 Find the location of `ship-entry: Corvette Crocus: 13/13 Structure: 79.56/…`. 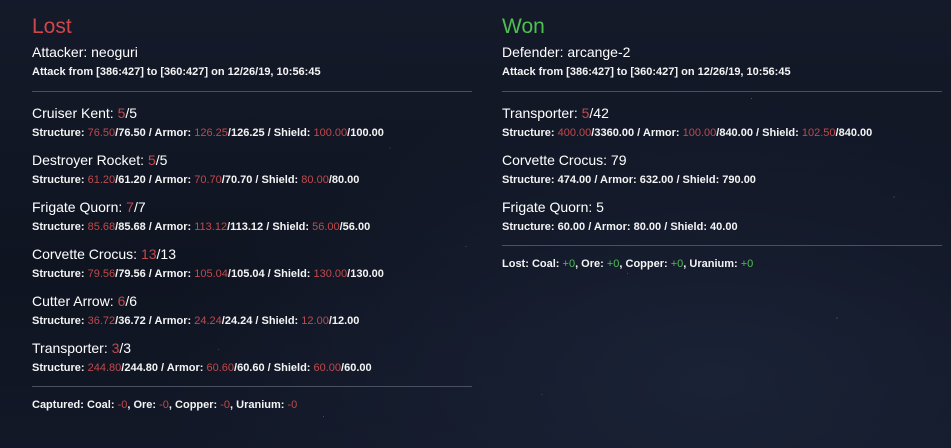

ship-entry: Corvette Crocus: 13/13 Structure: 79.56/… is located at coordinates (252, 262).